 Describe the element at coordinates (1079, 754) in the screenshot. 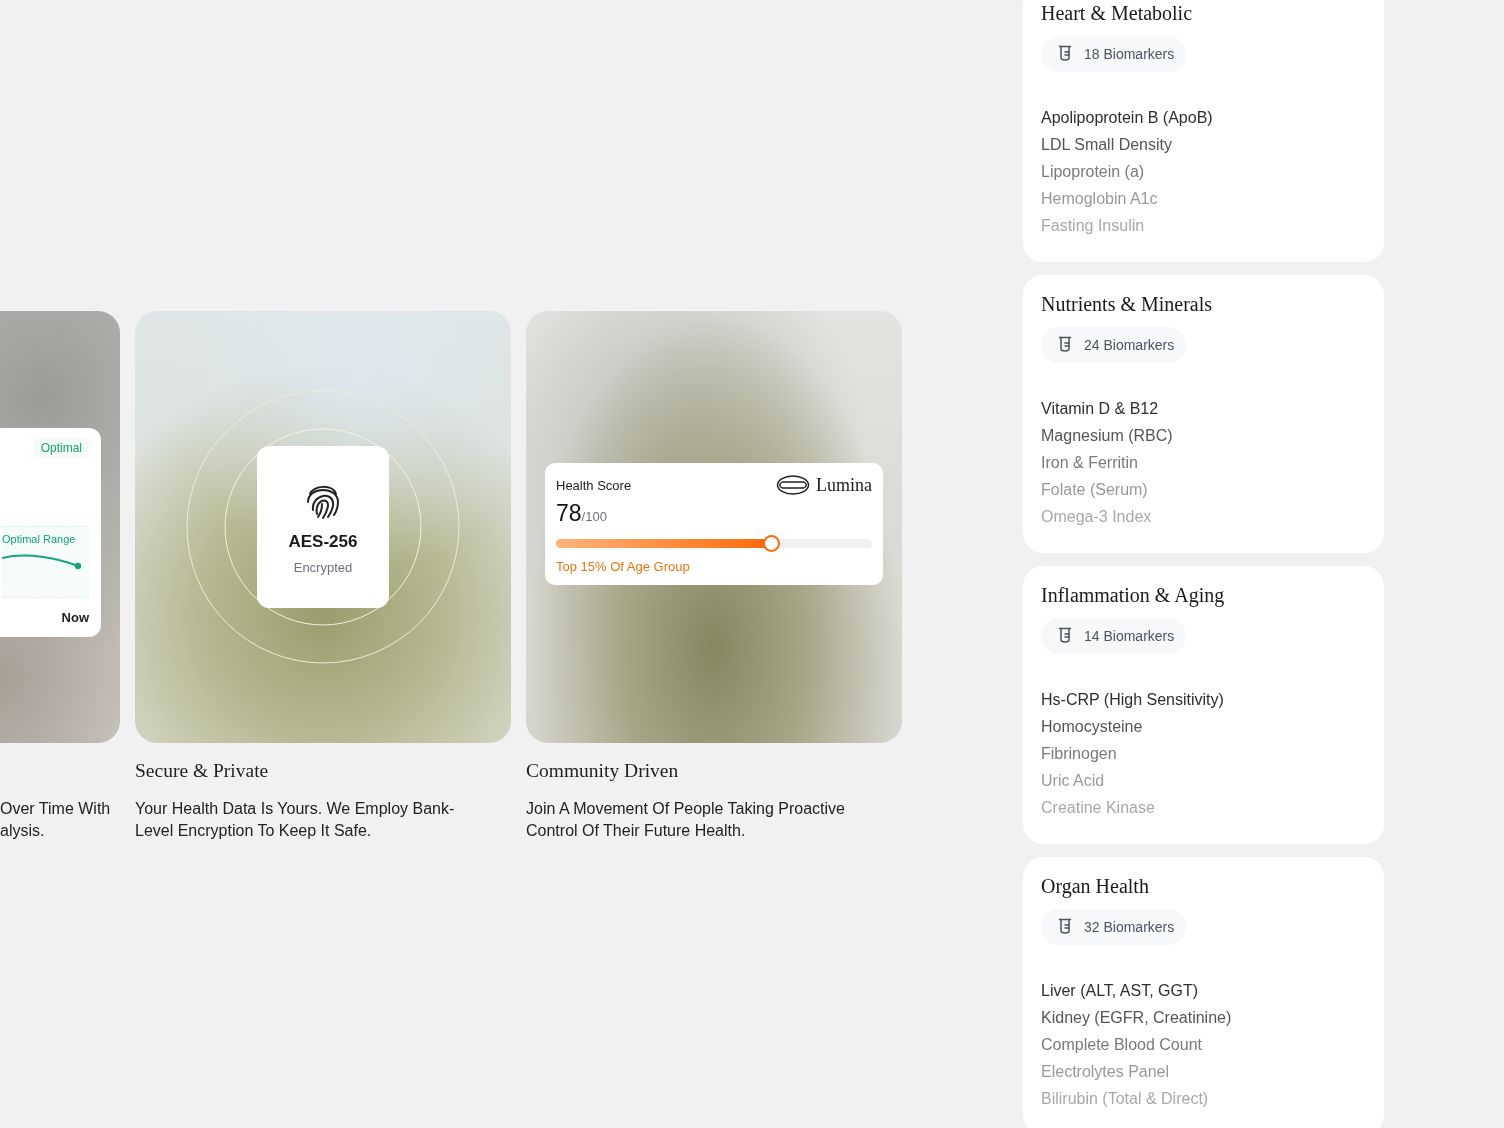

I see `biomarker-name: Fibrinogen` at that location.